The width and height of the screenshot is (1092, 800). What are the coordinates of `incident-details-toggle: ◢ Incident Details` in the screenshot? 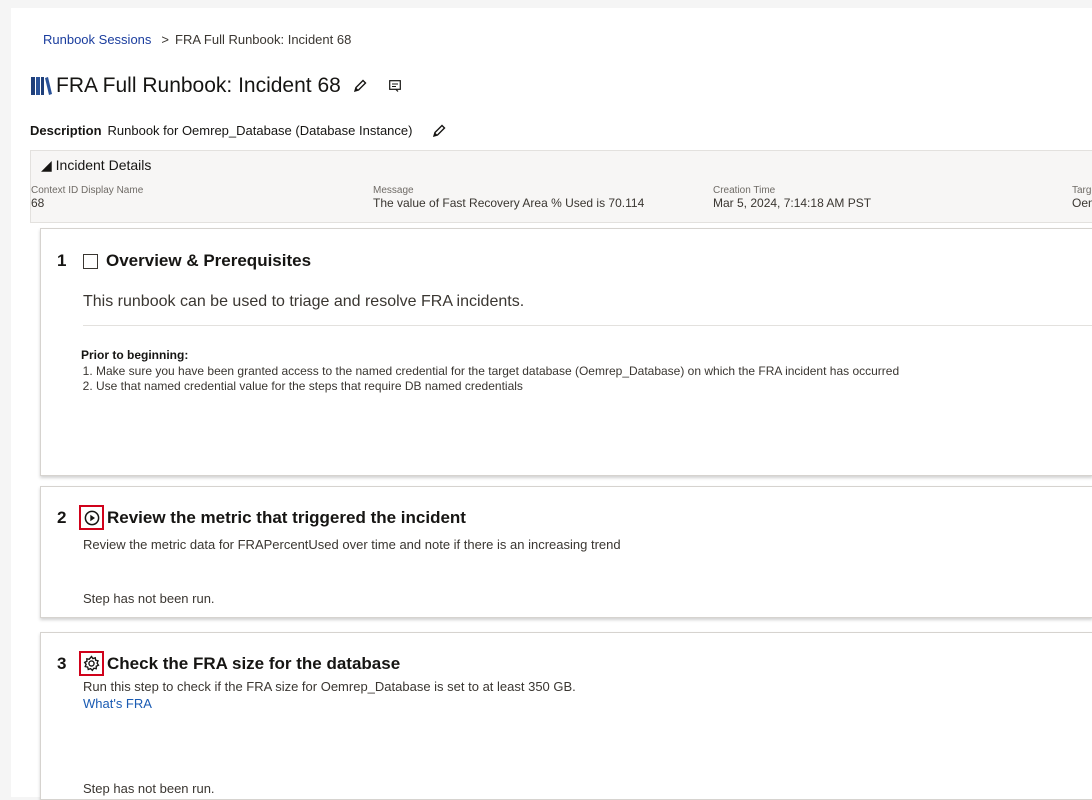 It's located at (96, 165).